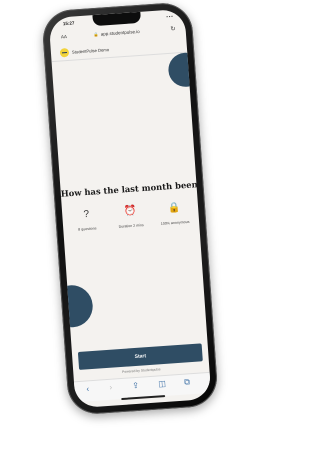 Image resolution: width=320 pixels, height=449 pixels. What do you see at coordinates (162, 384) in the screenshot?
I see `bookmarks-icon: ◫` at bounding box center [162, 384].